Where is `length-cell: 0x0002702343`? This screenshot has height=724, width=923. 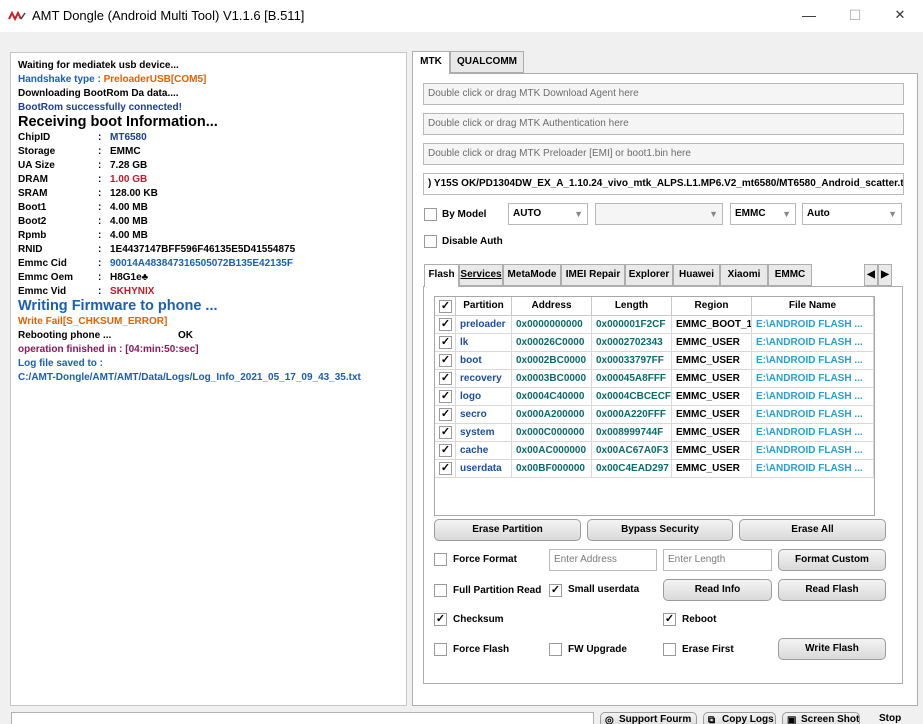
length-cell: 0x0002702343 is located at coordinates (632, 343).